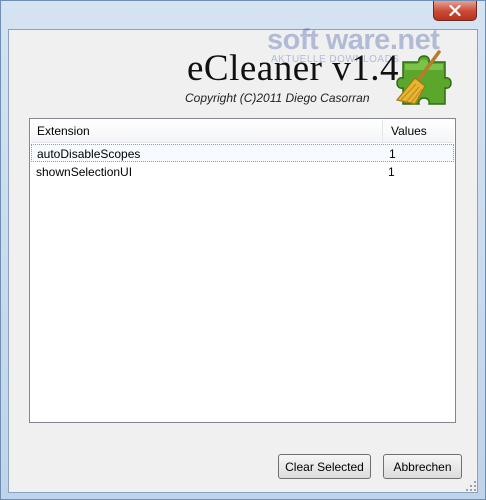 The width and height of the screenshot is (486, 500). What do you see at coordinates (63, 131) in the screenshot?
I see `column-header-extension-label: Extension` at bounding box center [63, 131].